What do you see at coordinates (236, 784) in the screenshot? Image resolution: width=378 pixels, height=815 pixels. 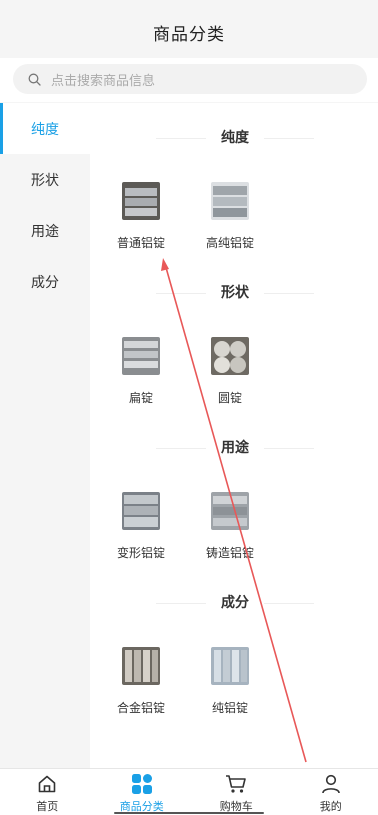 I see `cart-icon` at bounding box center [236, 784].